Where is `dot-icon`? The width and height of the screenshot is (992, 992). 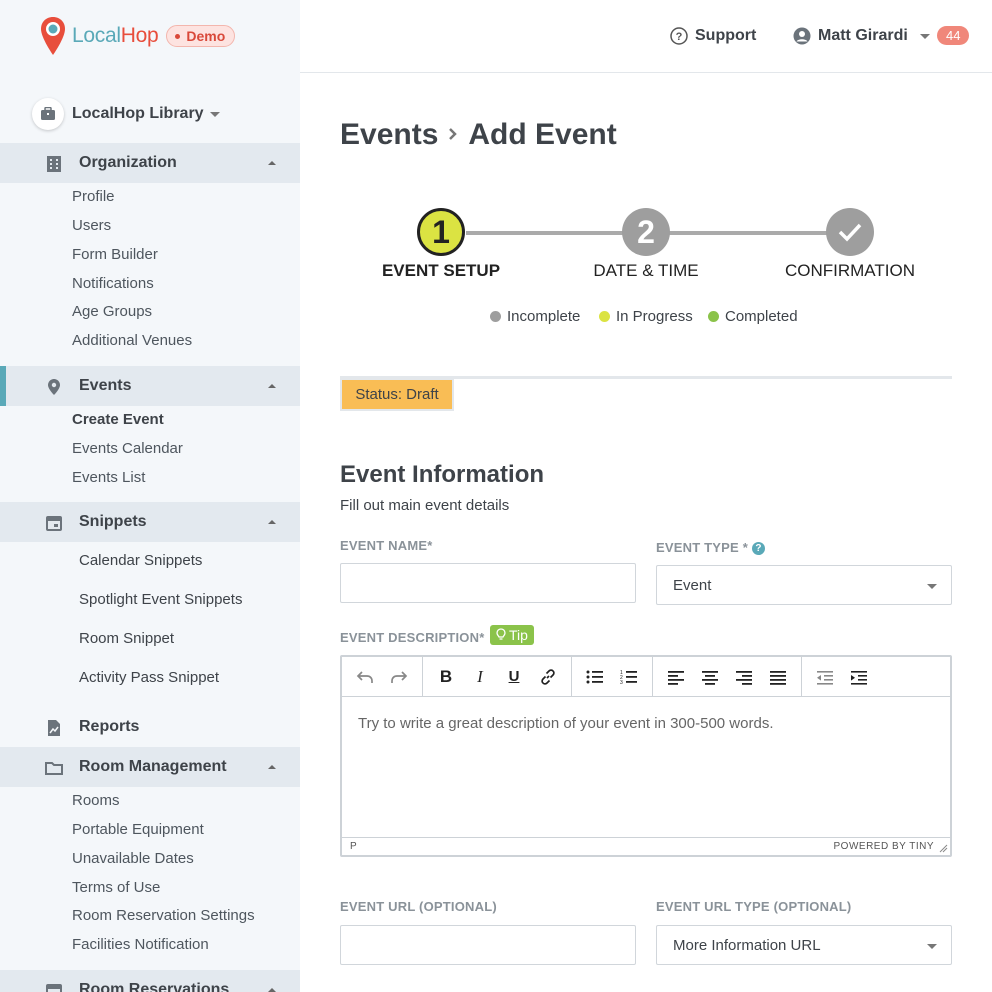 dot-icon is located at coordinates (604, 316).